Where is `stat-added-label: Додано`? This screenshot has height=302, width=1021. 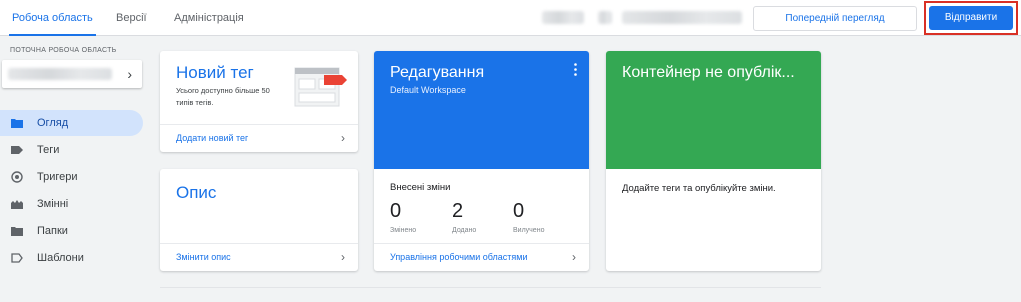 stat-added-label: Додано is located at coordinates (464, 230).